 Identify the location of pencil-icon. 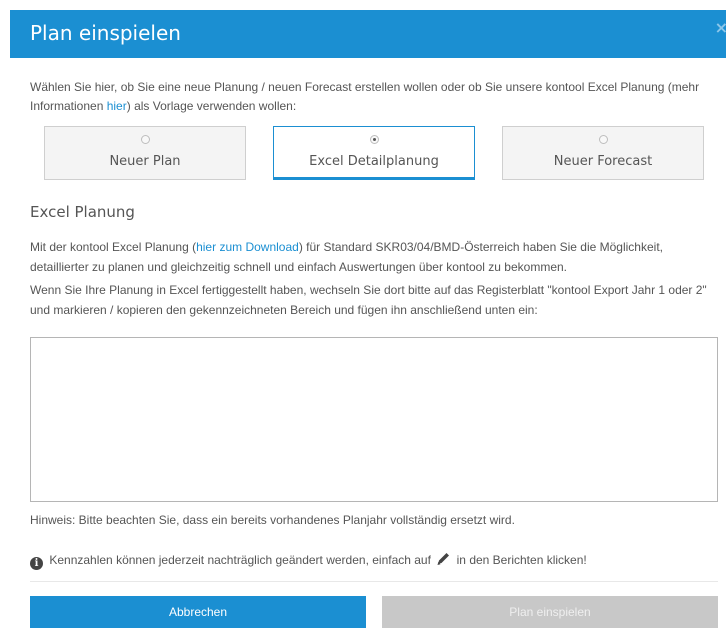
(443, 559).